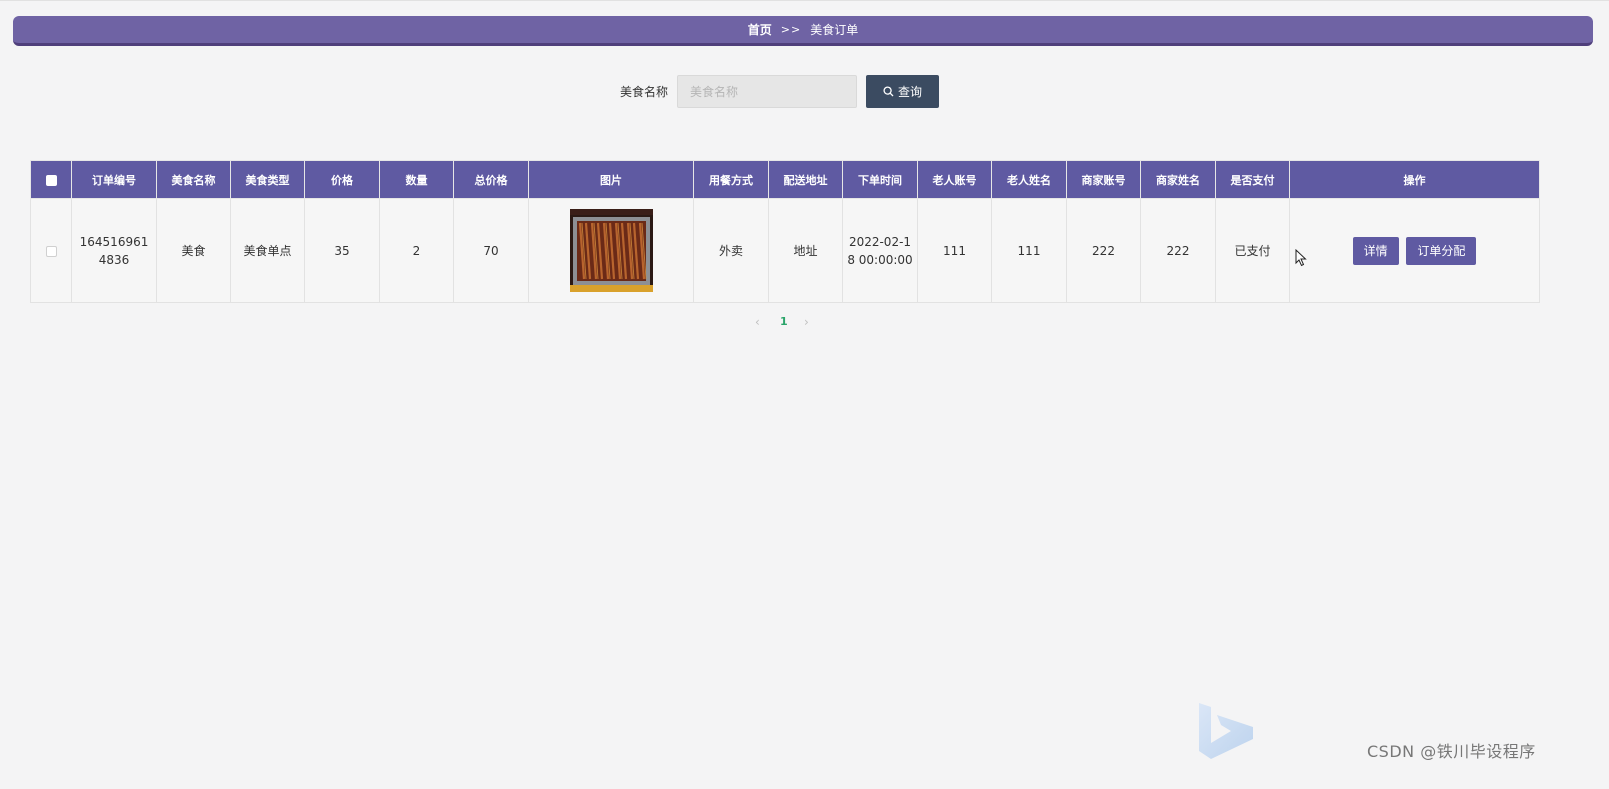  I want to click on dining-mode-cell: 外卖, so click(731, 250).